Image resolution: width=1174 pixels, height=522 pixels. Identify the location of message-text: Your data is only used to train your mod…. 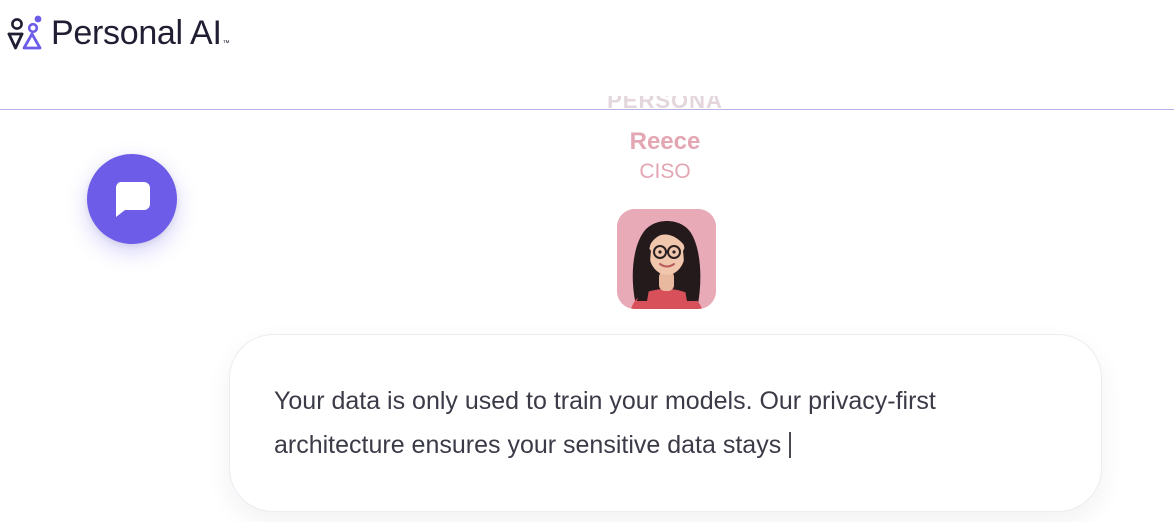
(654, 423).